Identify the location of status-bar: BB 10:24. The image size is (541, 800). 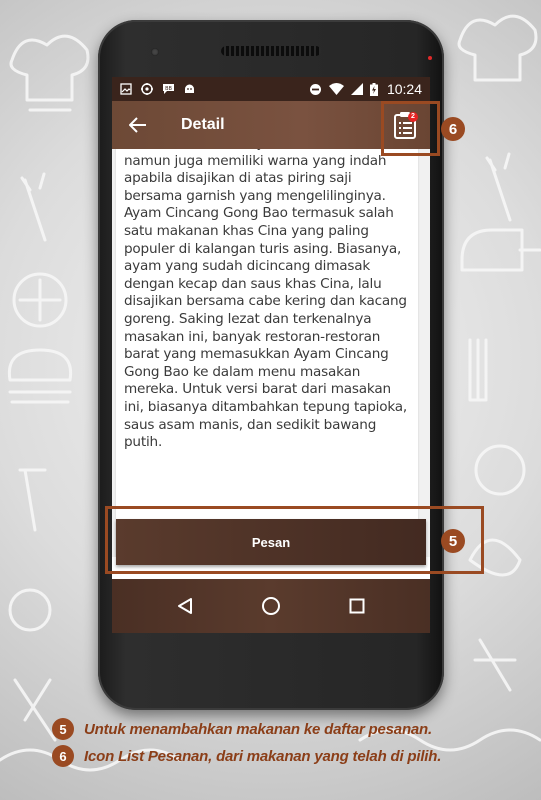
(271, 89).